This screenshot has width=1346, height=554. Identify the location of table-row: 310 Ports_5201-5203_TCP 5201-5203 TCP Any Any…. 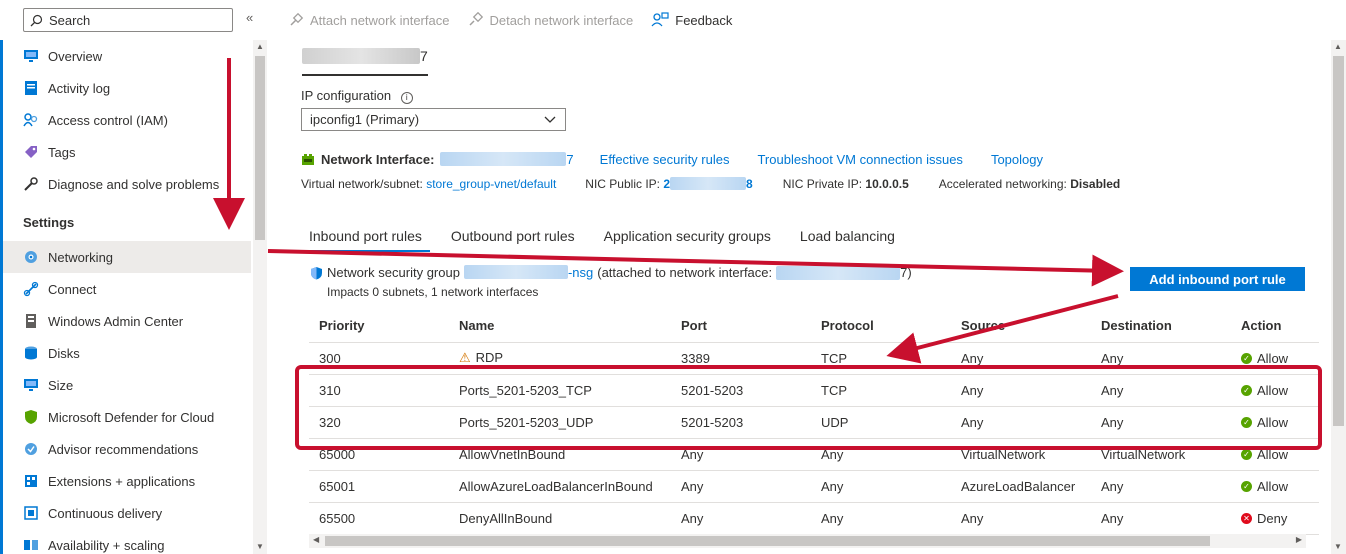
(814, 390).